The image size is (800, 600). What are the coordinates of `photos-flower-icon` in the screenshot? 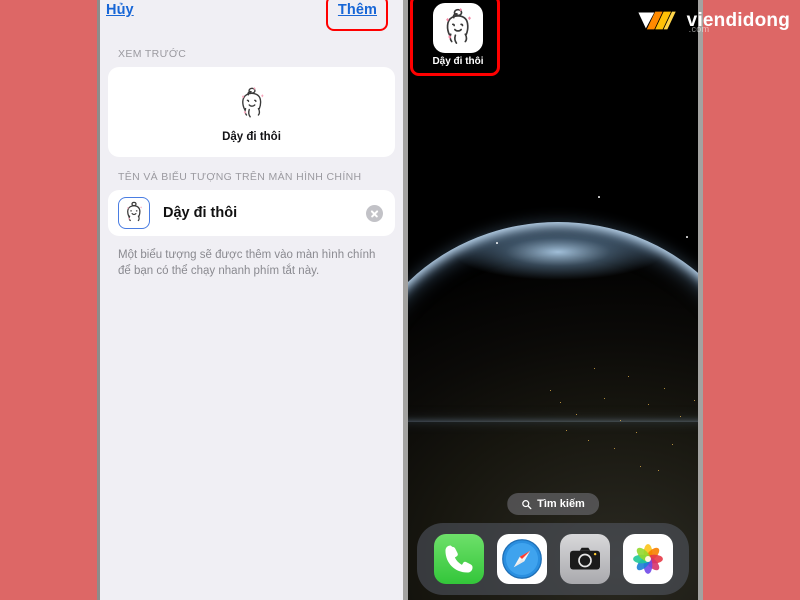 It's located at (647, 559).